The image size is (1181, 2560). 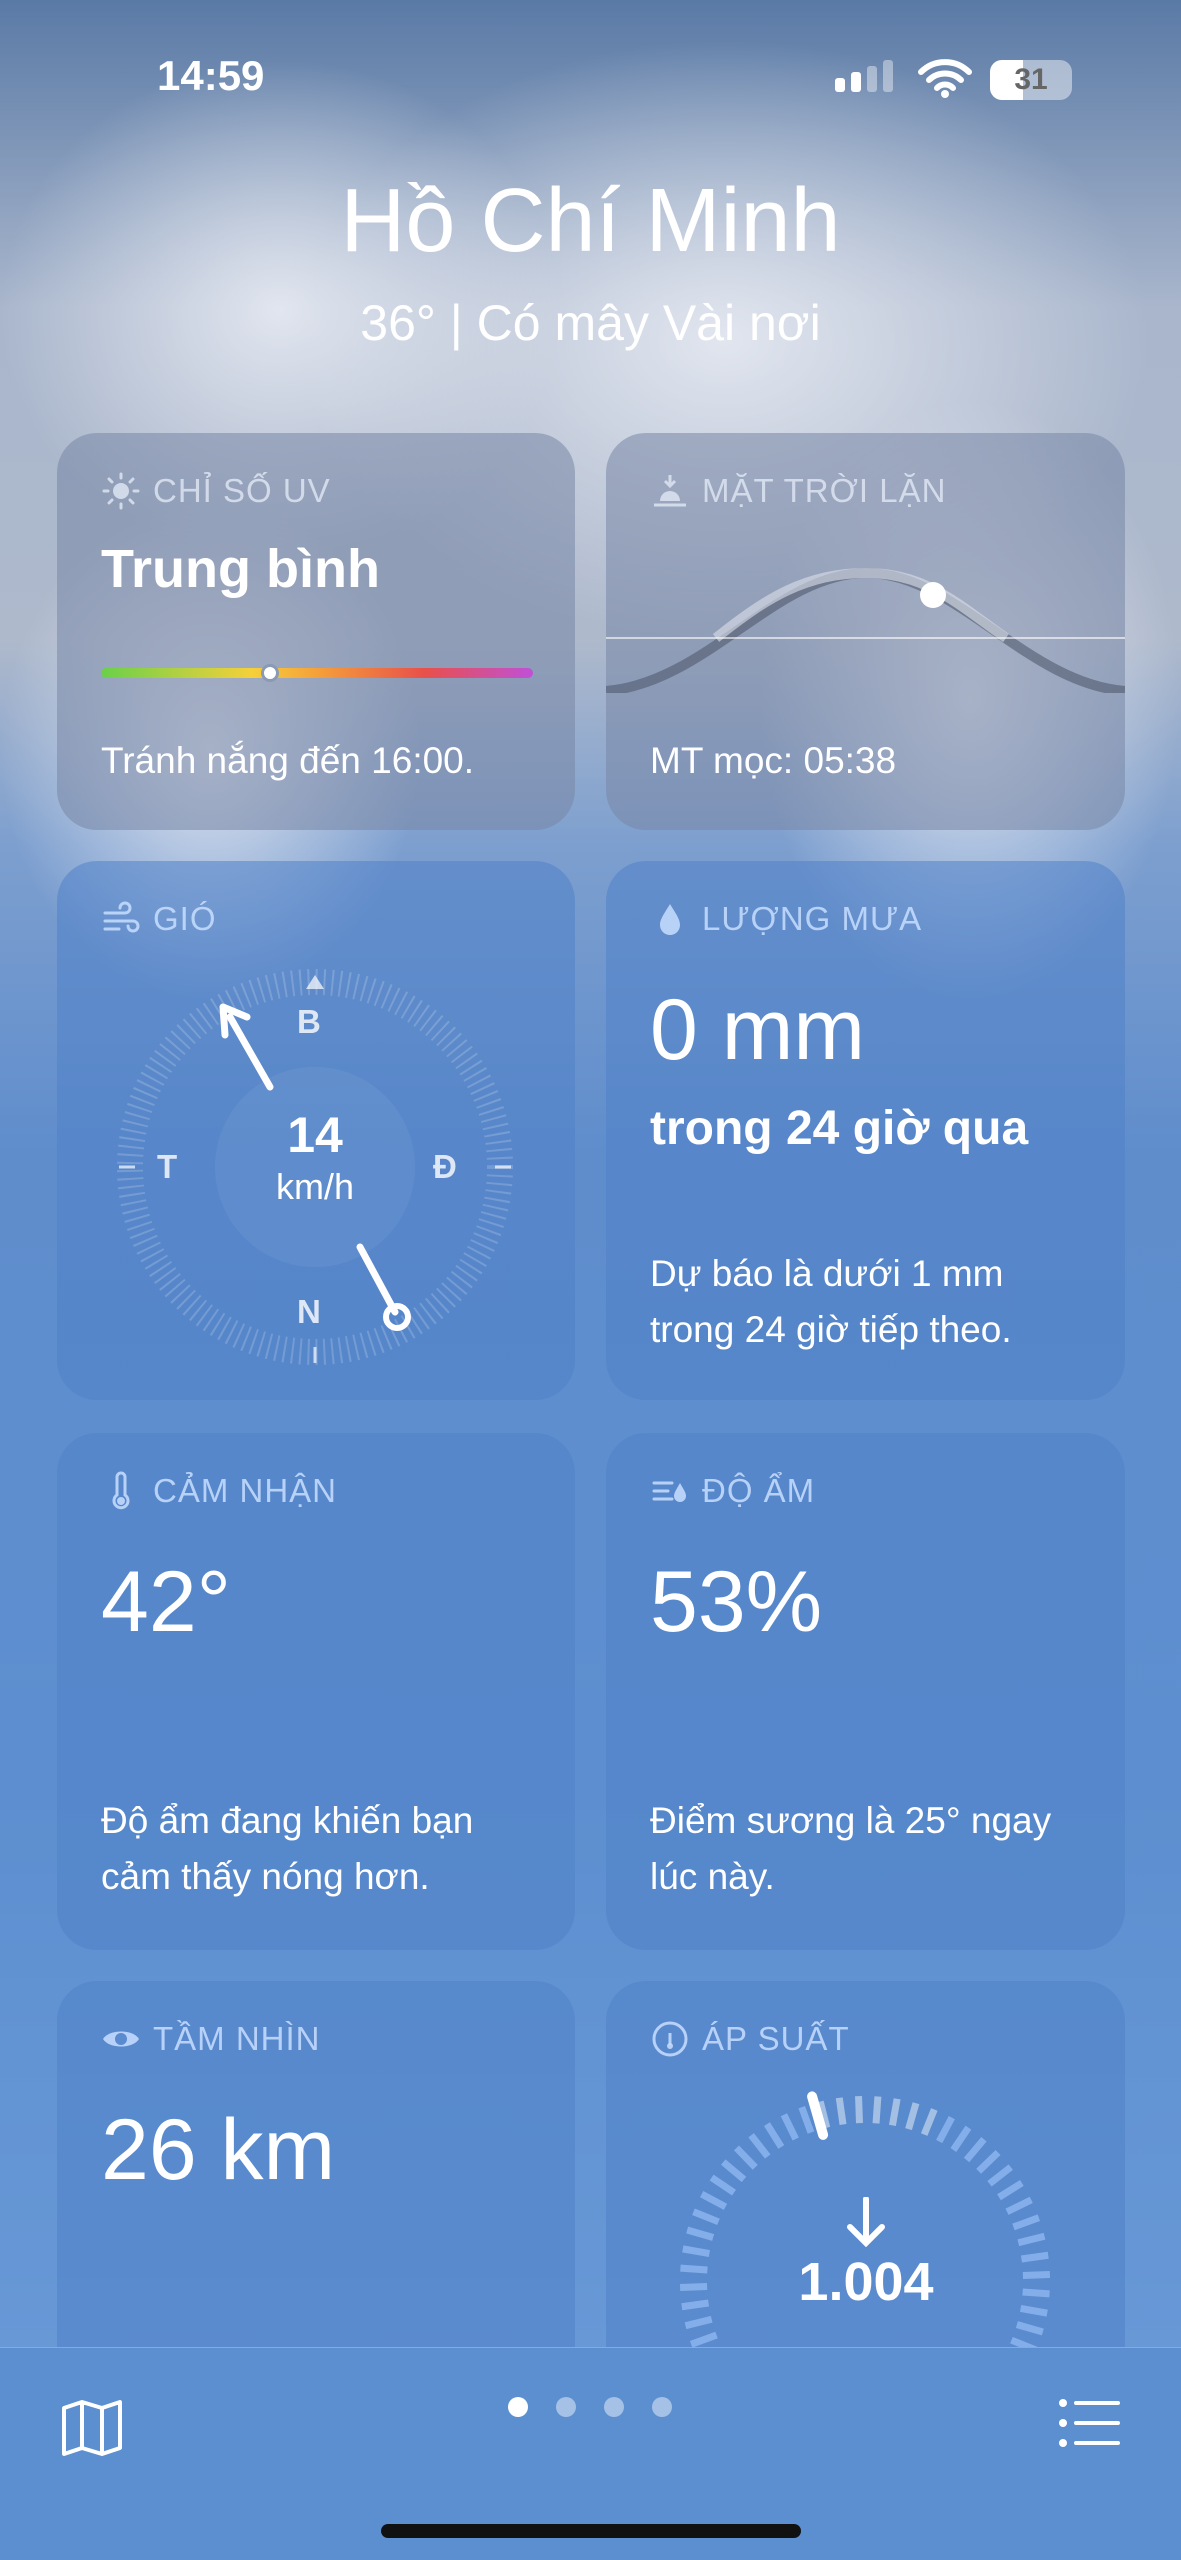 What do you see at coordinates (670, 2039) in the screenshot?
I see `gauge-icon` at bounding box center [670, 2039].